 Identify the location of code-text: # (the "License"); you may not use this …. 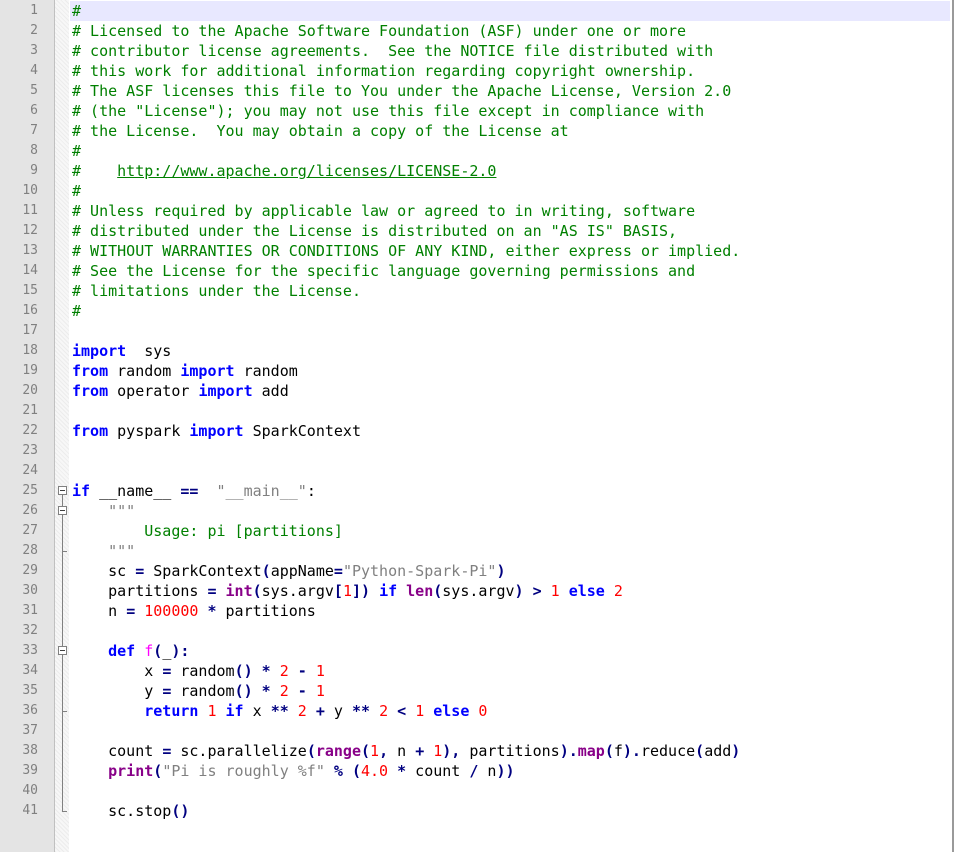
(388, 111).